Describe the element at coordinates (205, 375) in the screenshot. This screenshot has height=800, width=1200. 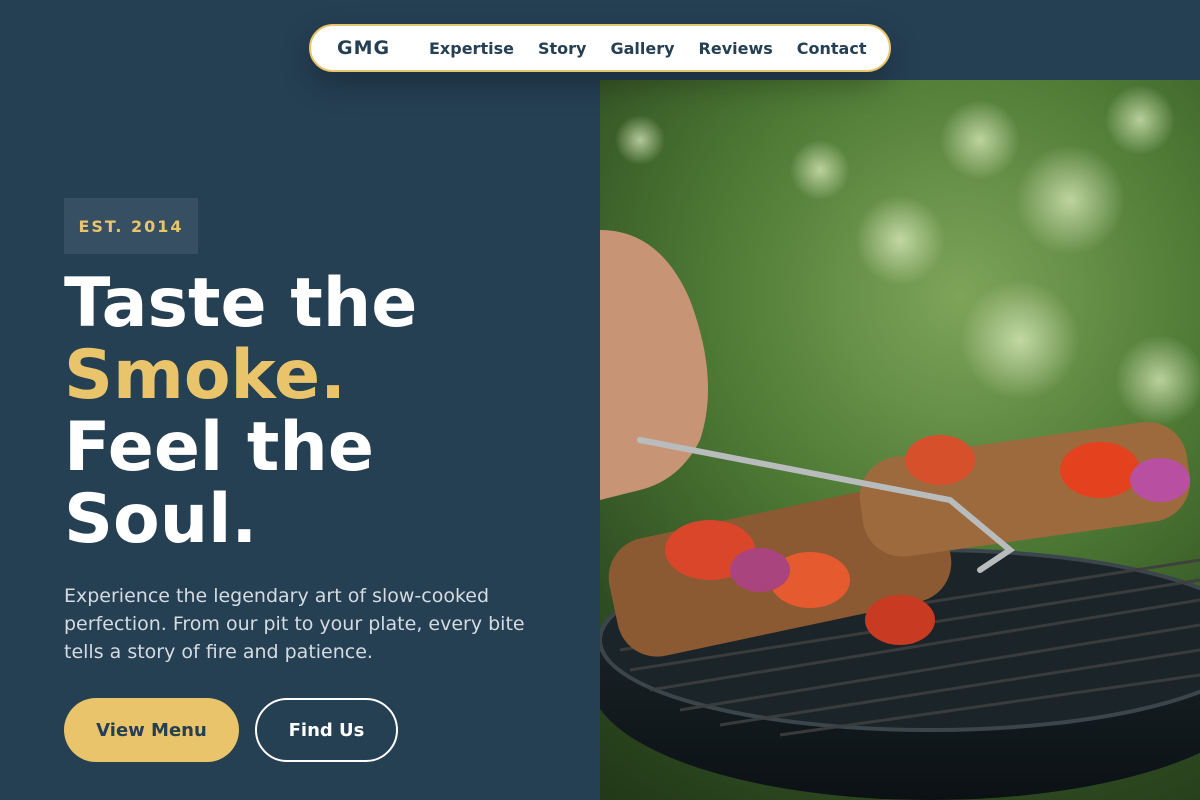
I see `headline-accent: Smoke.` at that location.